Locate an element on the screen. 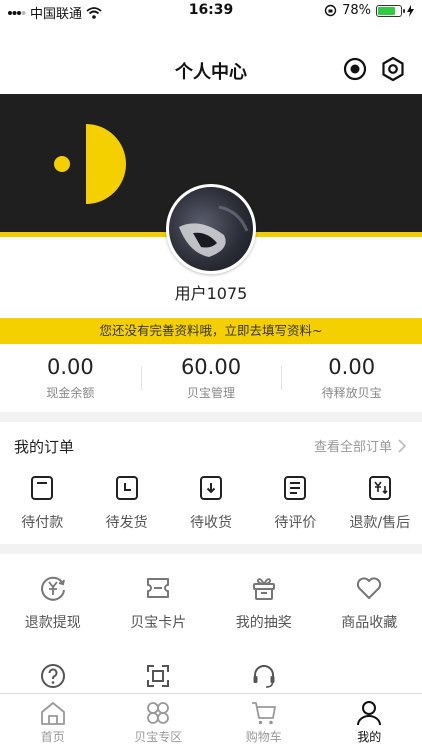 Image resolution: width=422 pixels, height=750 pixels. tool-customer-service is located at coordinates (264, 676).